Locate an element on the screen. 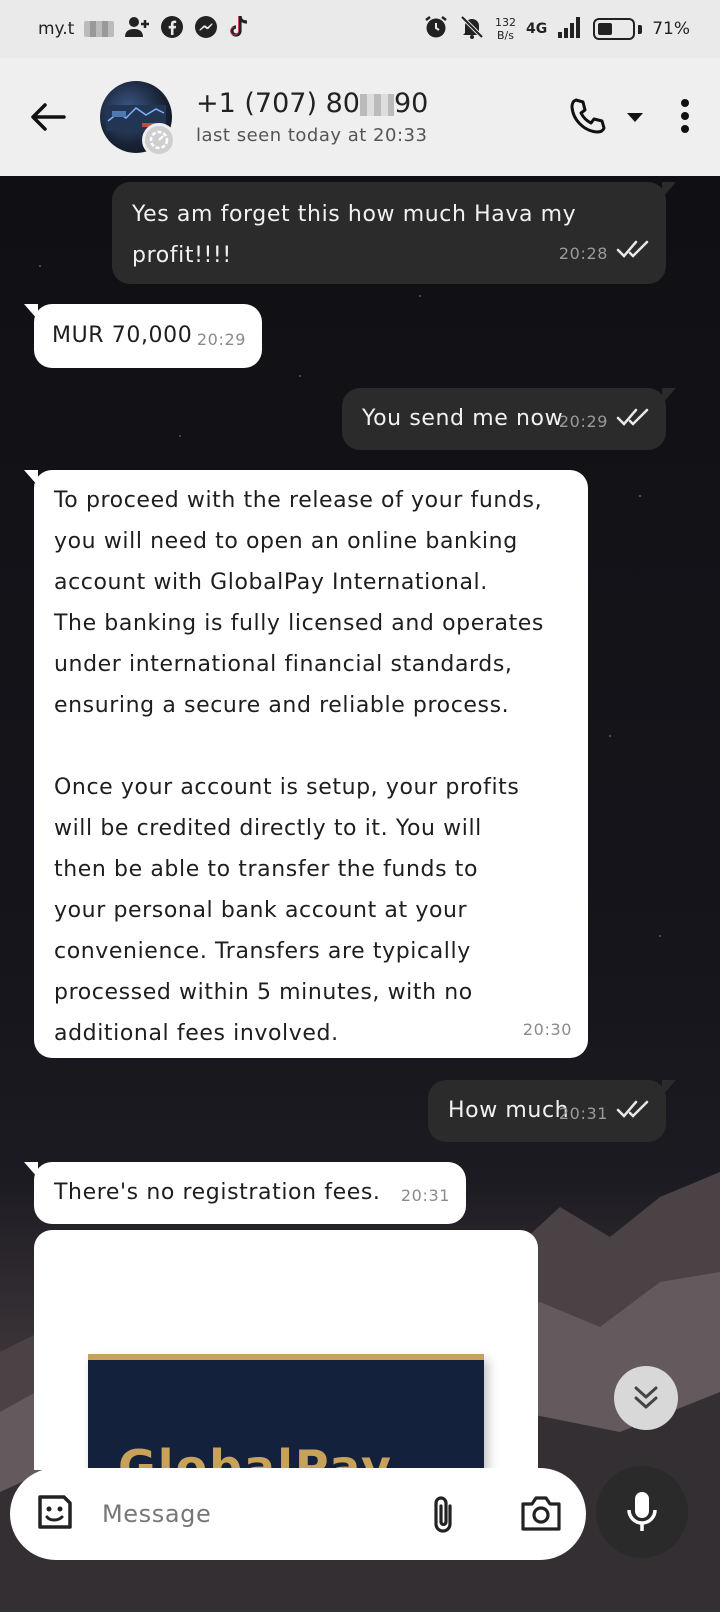 The image size is (720, 1612). message-input is located at coordinates (252, 1514).